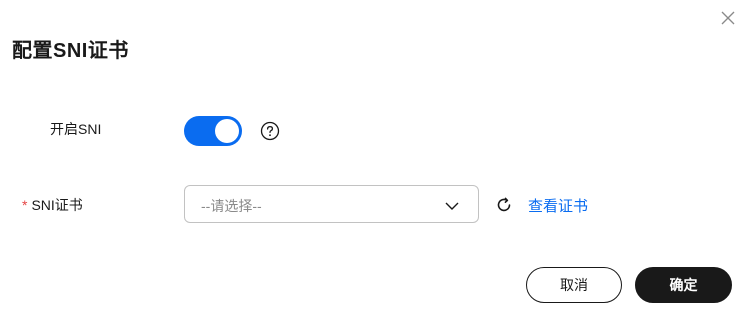 Image resolution: width=745 pixels, height=309 pixels. I want to click on refresh-icon, so click(504, 205).